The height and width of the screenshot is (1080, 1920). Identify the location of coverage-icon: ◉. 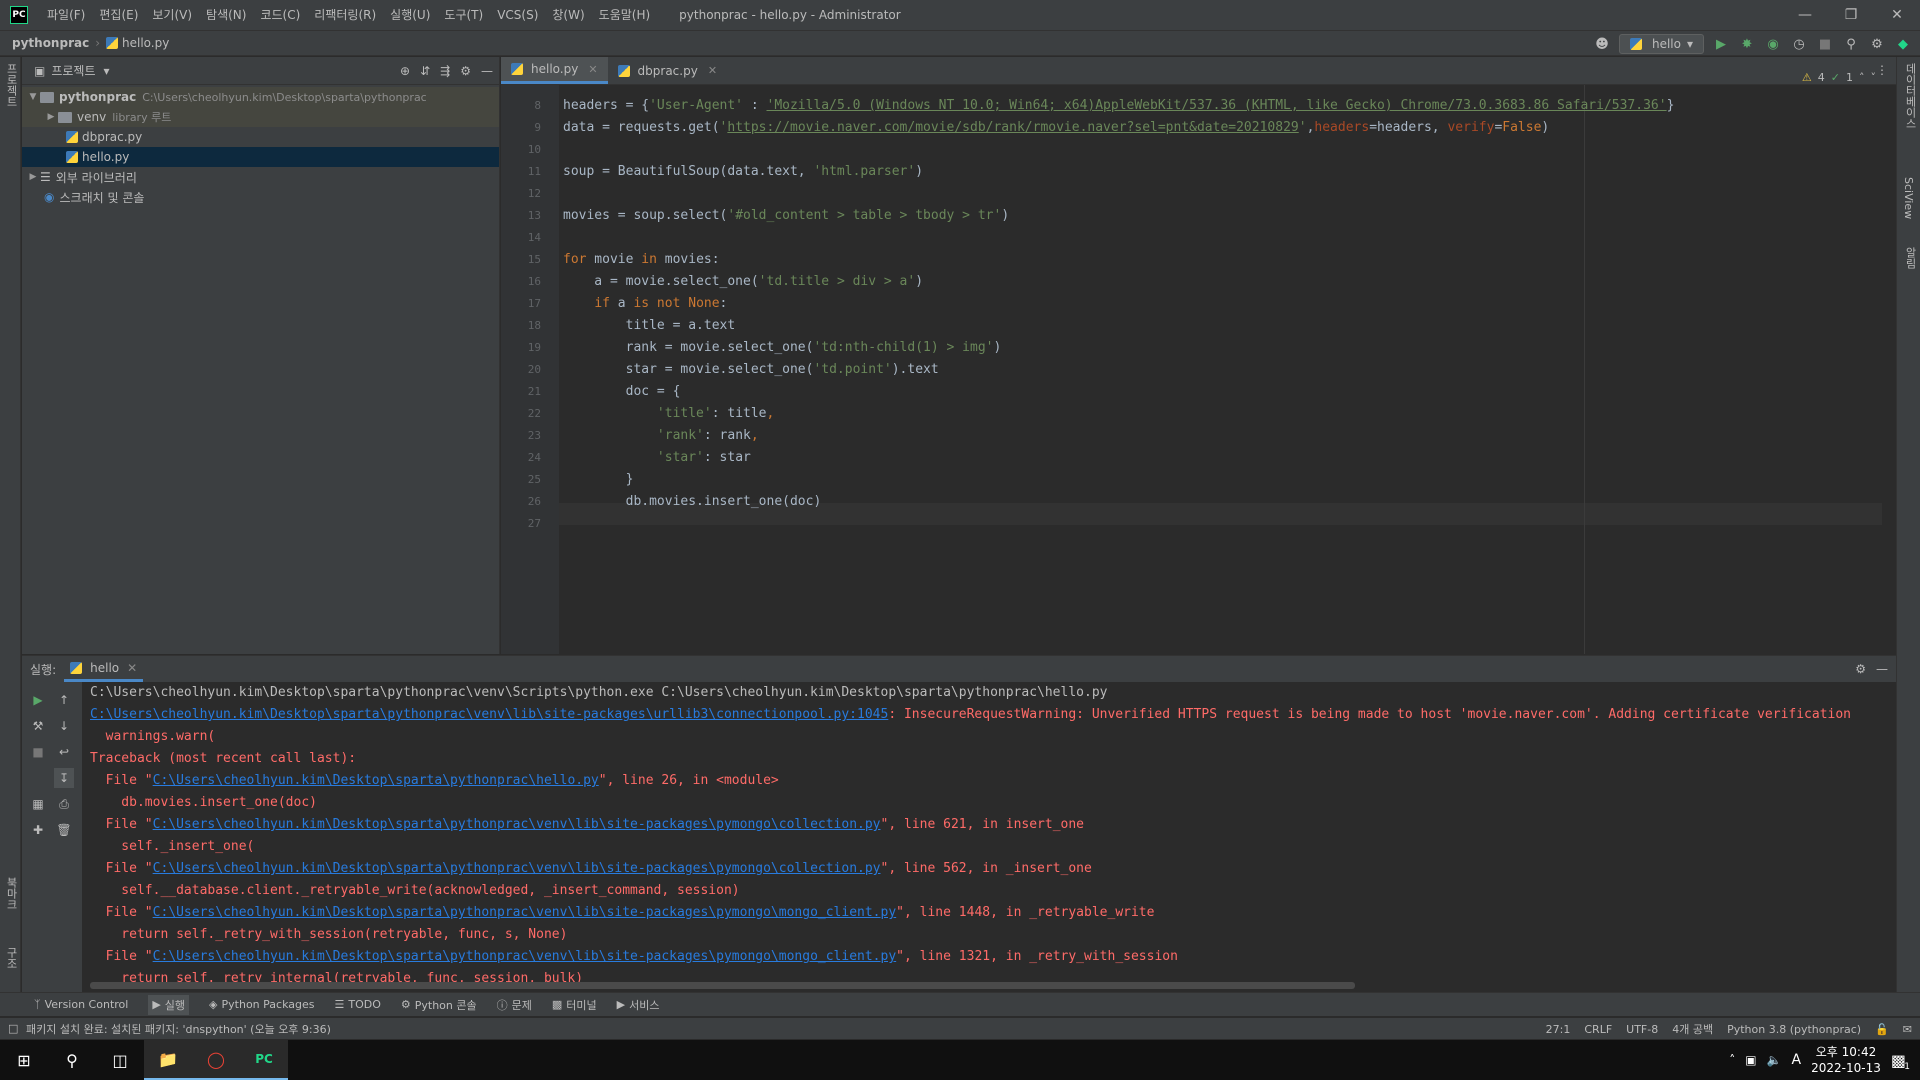
(1773, 44).